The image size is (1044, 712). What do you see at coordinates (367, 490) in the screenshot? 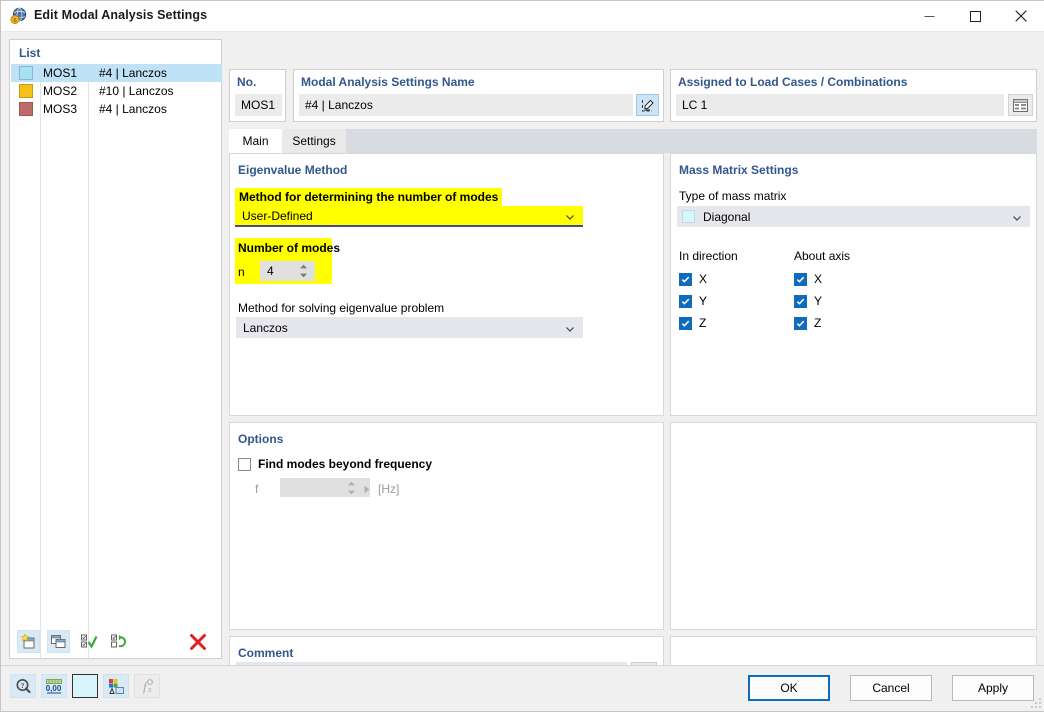
I see `frequency-more-icon` at bounding box center [367, 490].